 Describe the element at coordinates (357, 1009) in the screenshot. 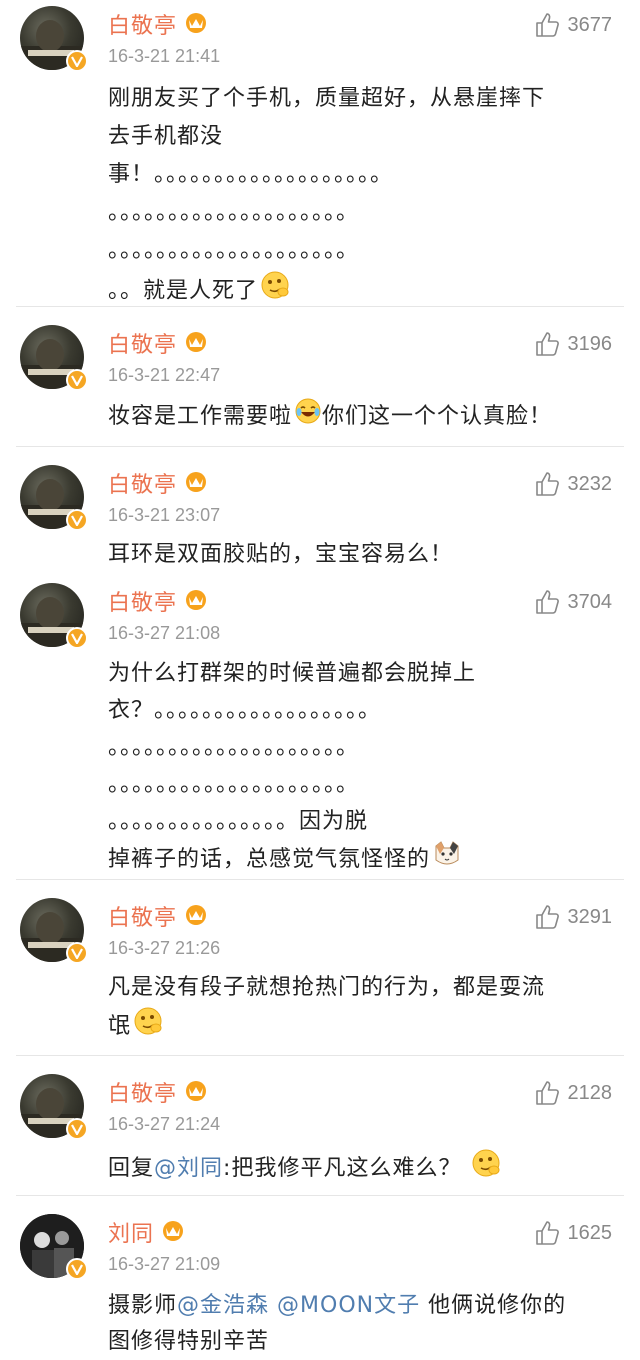

I see `comment-text: 凡是没有段子就想抢热门的行为，都是耍流 氓` at that location.